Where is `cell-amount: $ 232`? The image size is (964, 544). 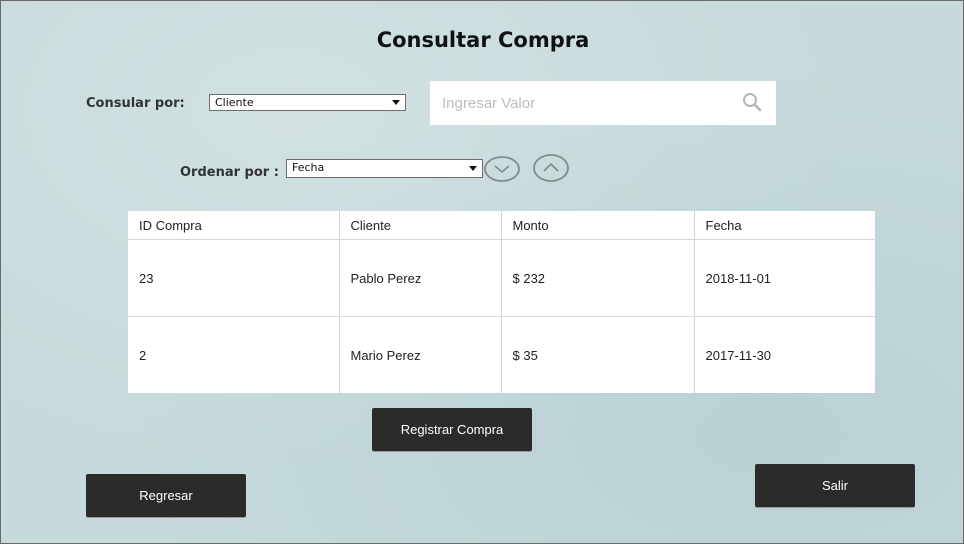 cell-amount: $ 232 is located at coordinates (598, 278).